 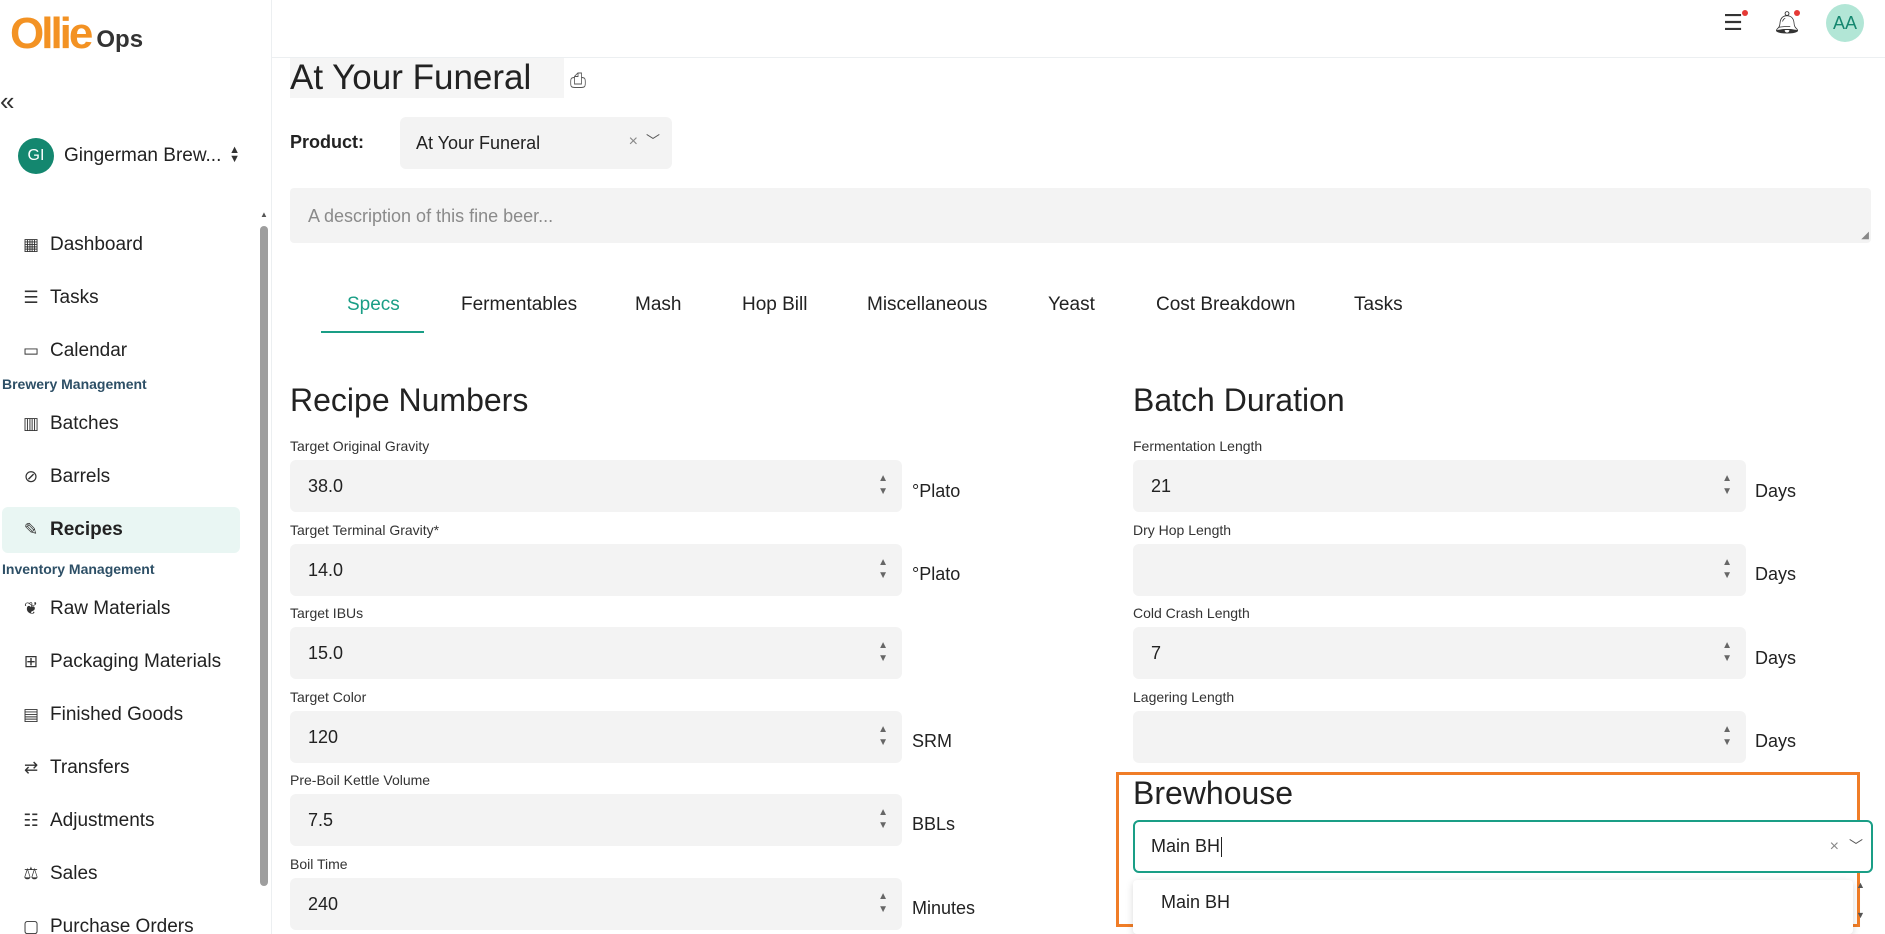 I want to click on raw-materials-icon: ❦, so click(x=31, y=608).